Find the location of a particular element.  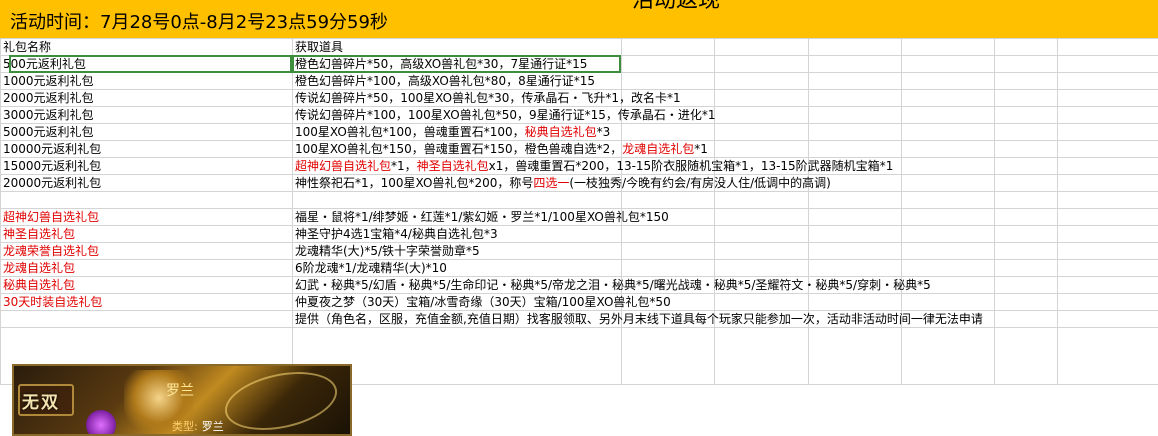

reward-cell: 传说幻兽碎片*50，100星XO兽礼包*30，传承晶石・飞升*1，改名卡*1 is located at coordinates (486, 98).